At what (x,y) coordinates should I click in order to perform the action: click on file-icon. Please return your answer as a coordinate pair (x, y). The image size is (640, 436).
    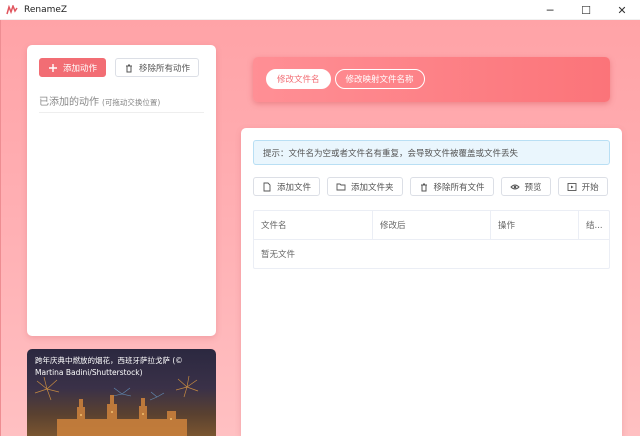
    Looking at the image, I should click on (267, 186).